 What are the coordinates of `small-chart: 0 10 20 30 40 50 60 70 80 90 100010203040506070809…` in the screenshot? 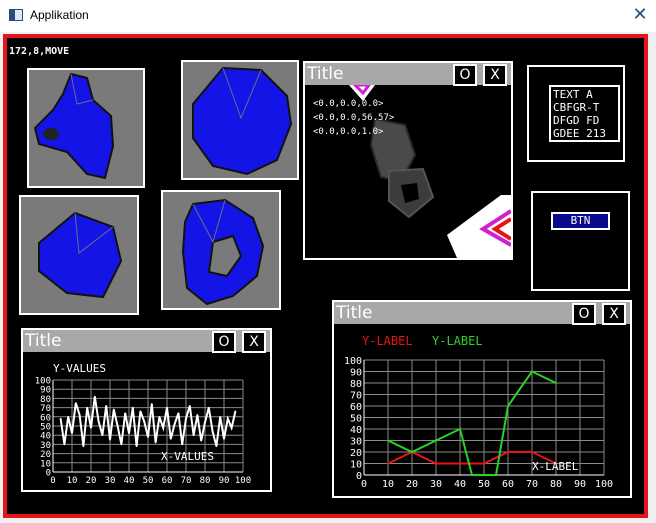 It's located at (143, 424).